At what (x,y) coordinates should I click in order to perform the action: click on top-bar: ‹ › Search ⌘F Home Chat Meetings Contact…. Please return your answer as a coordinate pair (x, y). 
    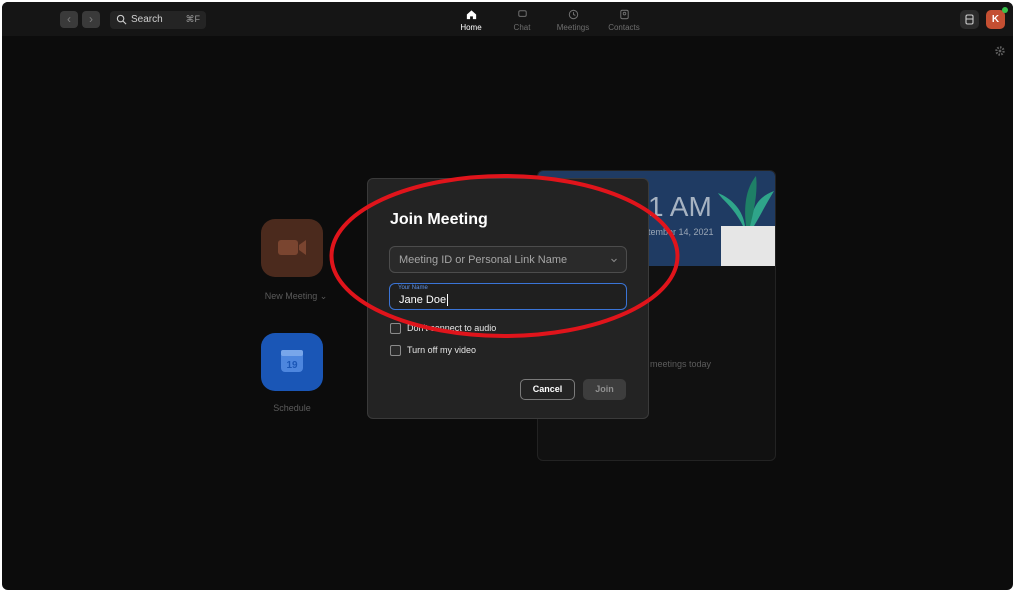
    Looking at the image, I should click on (507, 19).